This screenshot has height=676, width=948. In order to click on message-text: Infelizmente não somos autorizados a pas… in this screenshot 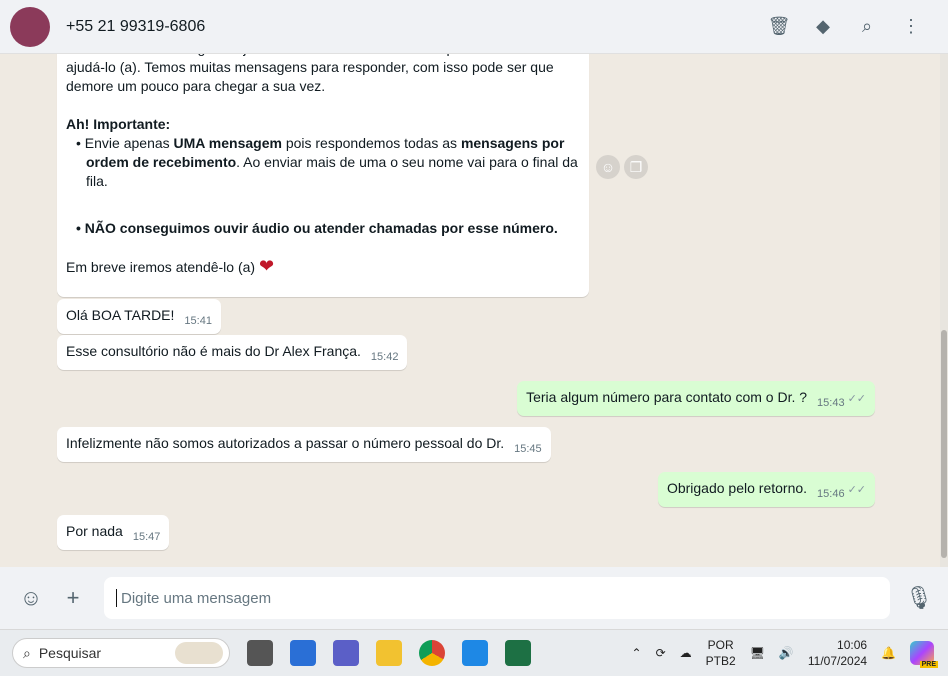, I will do `click(285, 443)`.